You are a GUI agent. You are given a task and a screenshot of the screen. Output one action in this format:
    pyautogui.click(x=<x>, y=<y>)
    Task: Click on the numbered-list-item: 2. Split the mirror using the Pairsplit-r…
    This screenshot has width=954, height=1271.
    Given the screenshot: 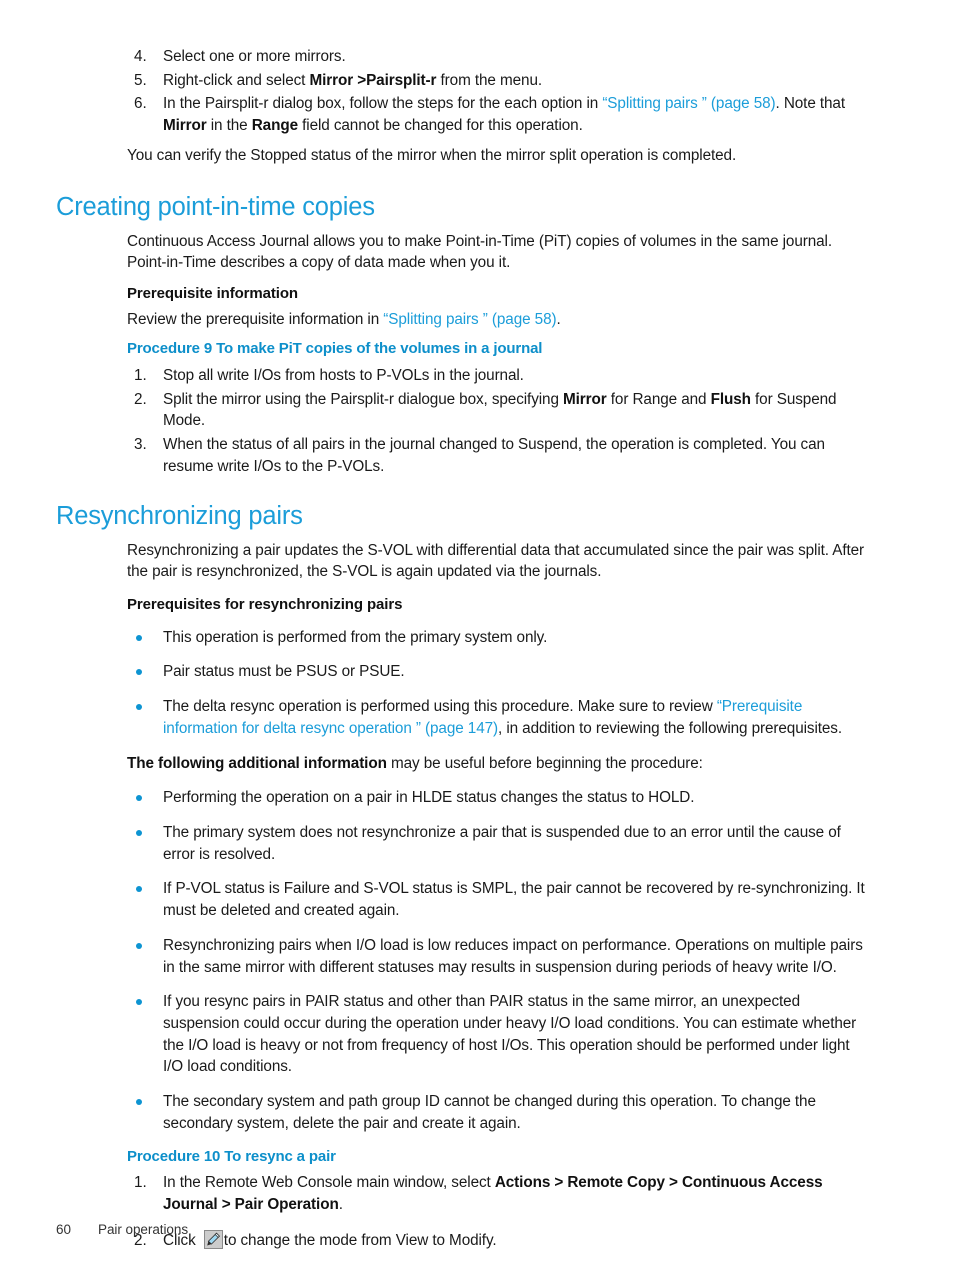 What is the action you would take?
    pyautogui.click(x=497, y=410)
    